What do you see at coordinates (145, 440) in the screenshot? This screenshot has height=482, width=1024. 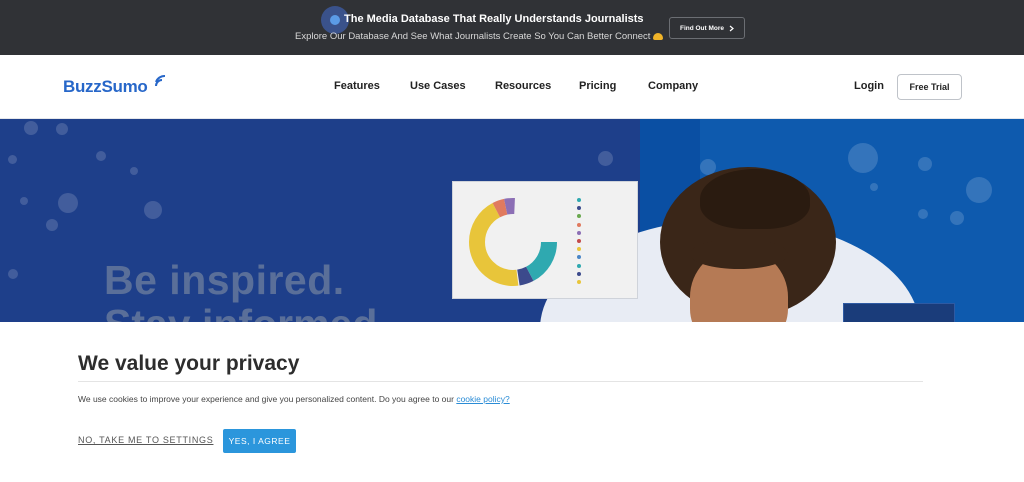 I see `cookie-settings-button: NO, TAKE ME TO SETTINGS` at bounding box center [145, 440].